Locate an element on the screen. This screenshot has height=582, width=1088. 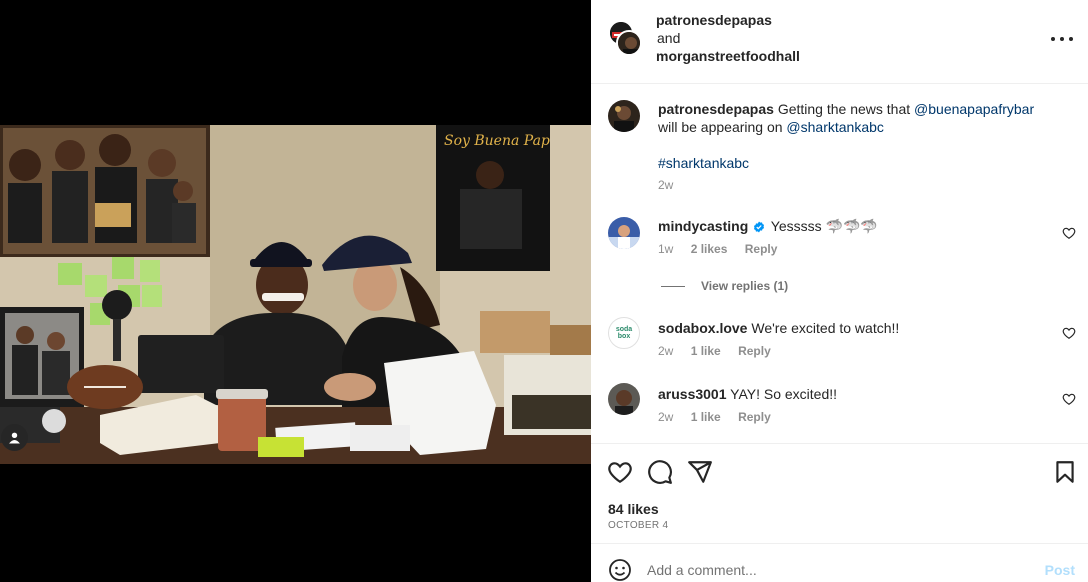
comment-username: mindycasting is located at coordinates (703, 226).